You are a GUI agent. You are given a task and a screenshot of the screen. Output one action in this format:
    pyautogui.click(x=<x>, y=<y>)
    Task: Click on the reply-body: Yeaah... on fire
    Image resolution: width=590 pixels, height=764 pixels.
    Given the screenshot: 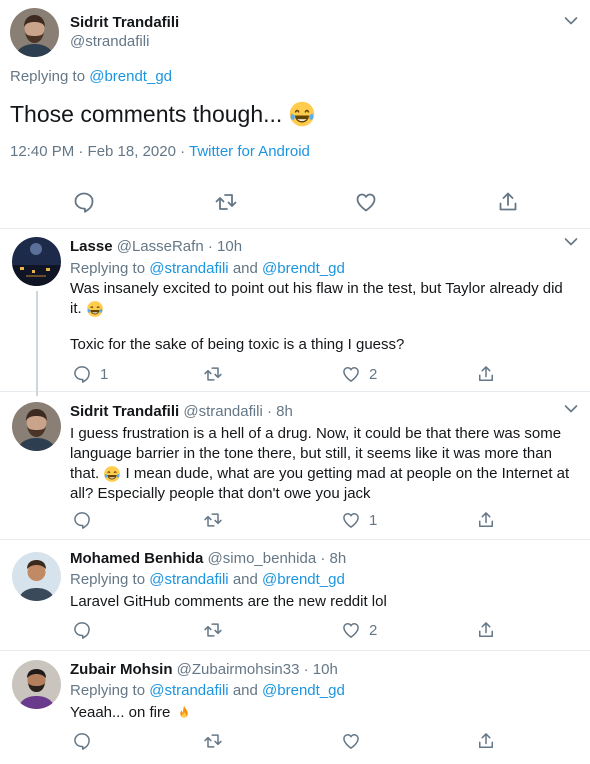 What is the action you would take?
    pyautogui.click(x=322, y=713)
    